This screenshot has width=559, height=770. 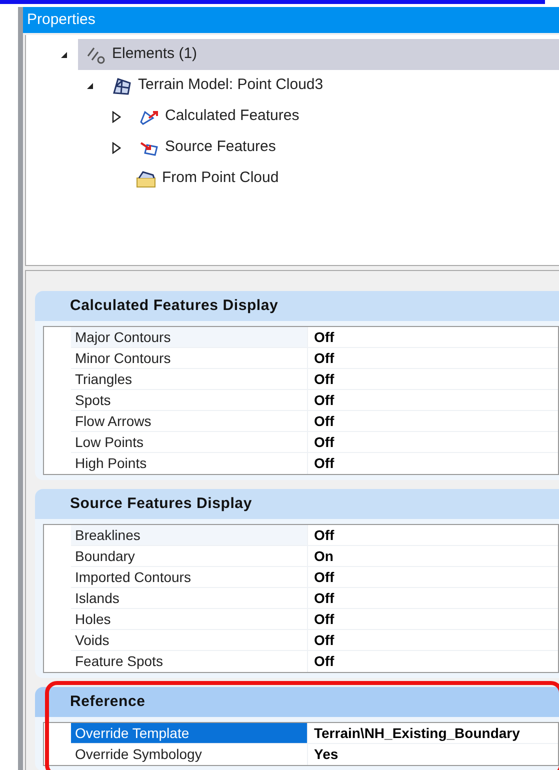 What do you see at coordinates (111, 463) in the screenshot?
I see `property-name: High Points` at bounding box center [111, 463].